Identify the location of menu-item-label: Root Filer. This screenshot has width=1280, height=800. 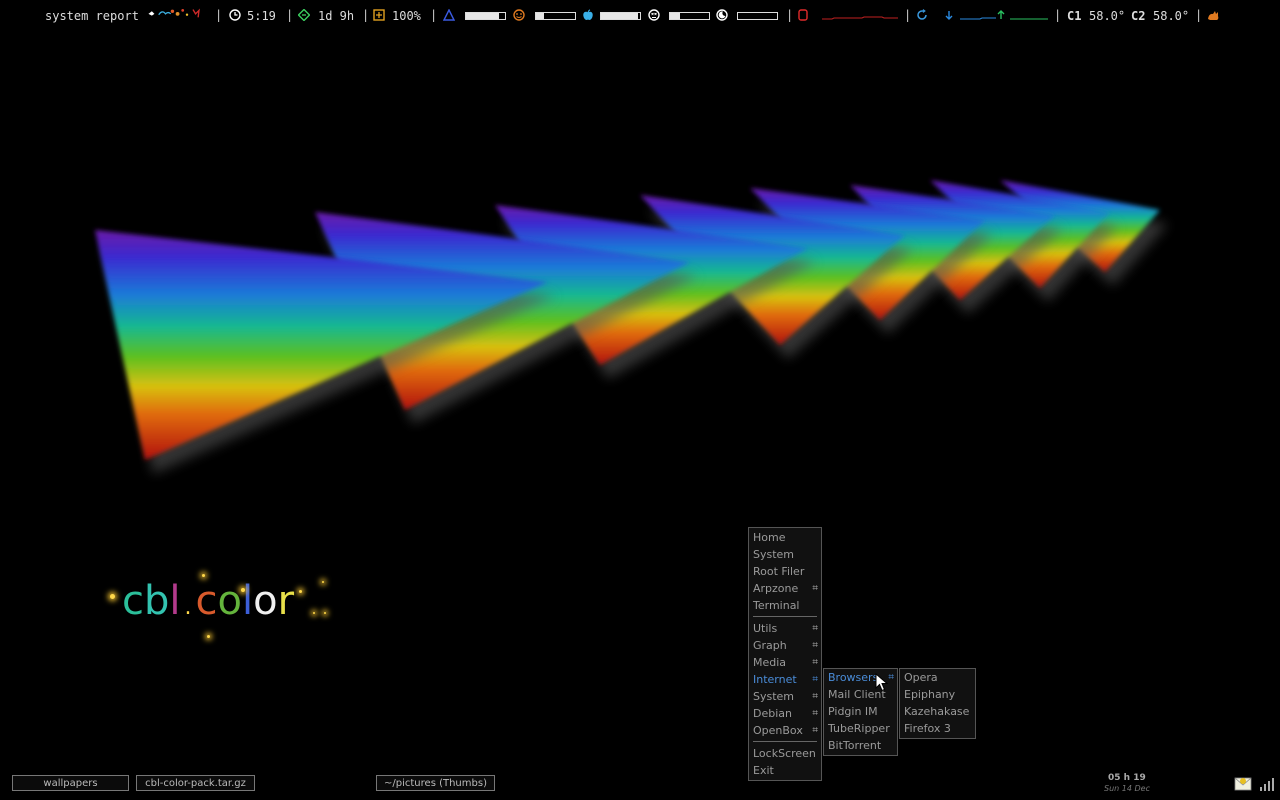
(779, 571).